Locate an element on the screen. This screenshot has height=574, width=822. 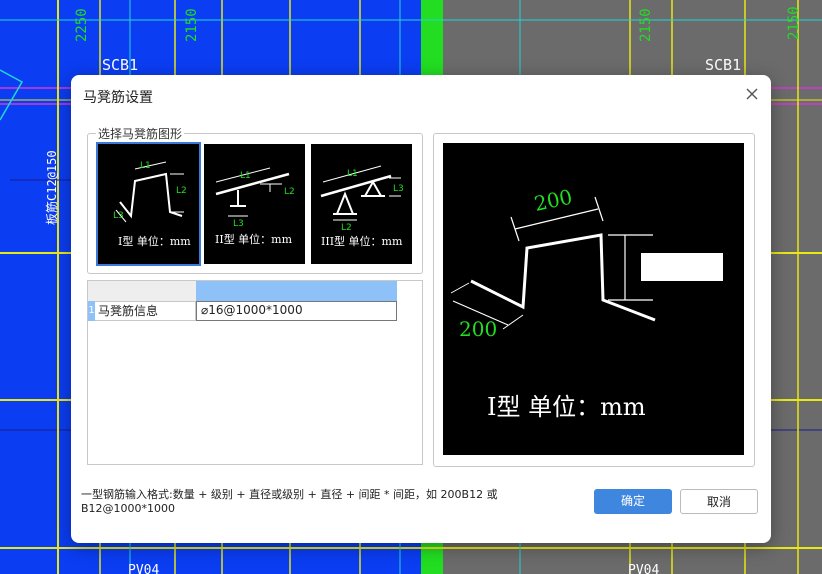
property-grid: 1 马凳筋信息 ⌀16@1000*1000 is located at coordinates (255, 372).